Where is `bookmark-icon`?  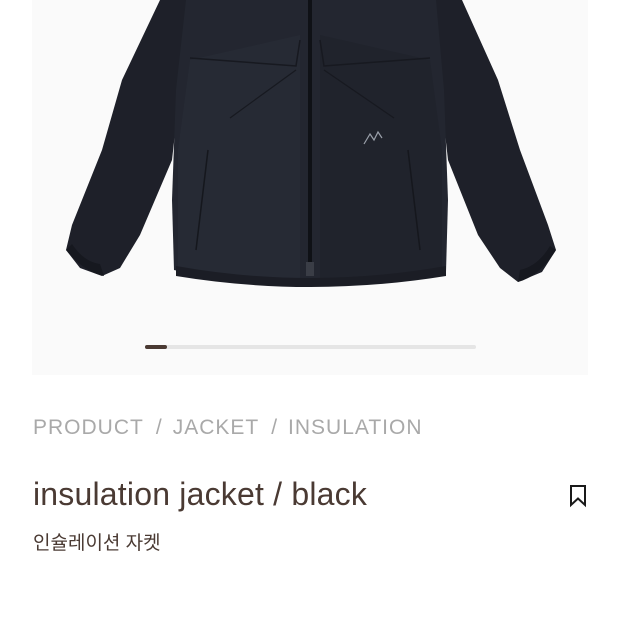
bookmark-icon is located at coordinates (578, 496).